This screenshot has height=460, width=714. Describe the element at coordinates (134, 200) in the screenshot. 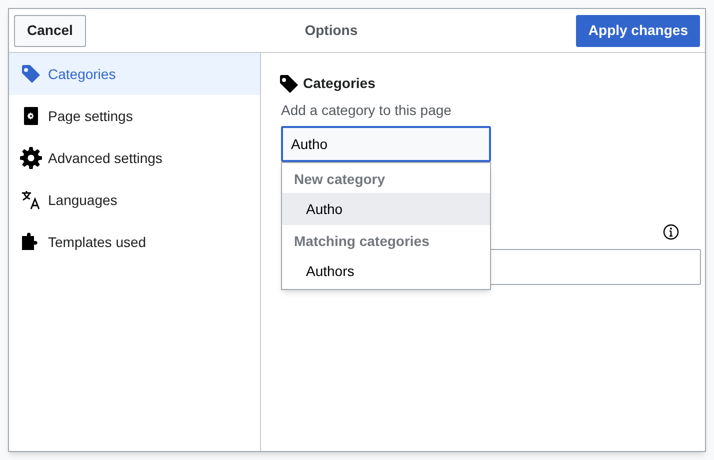

I see `sidebar-item: Languages` at that location.